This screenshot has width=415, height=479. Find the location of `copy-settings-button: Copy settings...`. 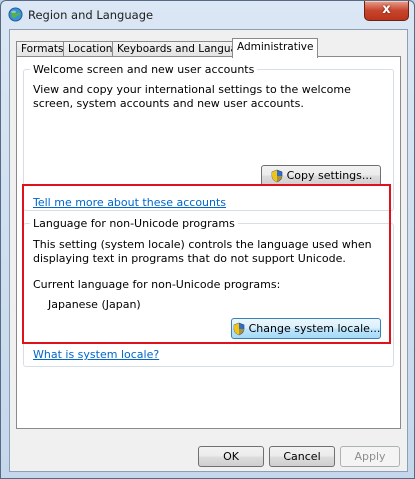

copy-settings-button: Copy settings... is located at coordinates (321, 175).